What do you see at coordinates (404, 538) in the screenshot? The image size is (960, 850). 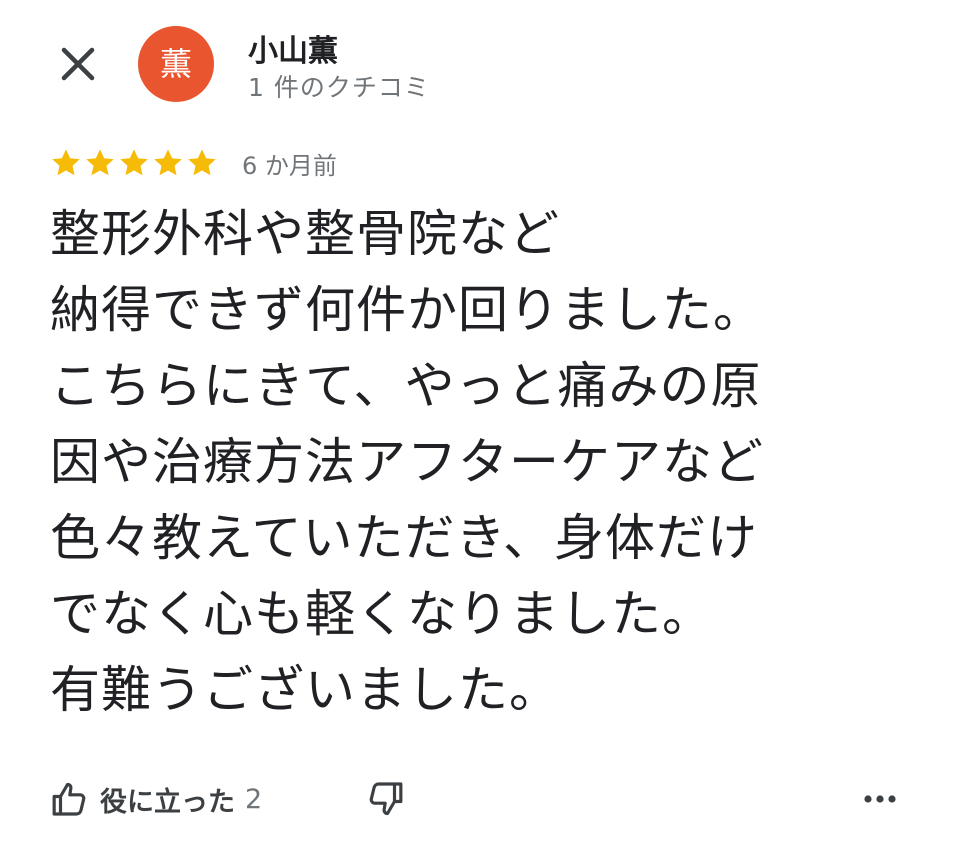 I see `review-text-line: 色々教えていただき、身体だけ` at bounding box center [404, 538].